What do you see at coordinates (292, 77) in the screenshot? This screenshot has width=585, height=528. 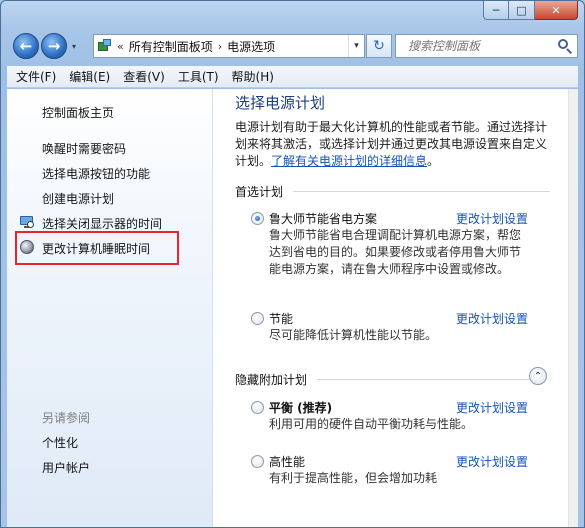 I see `menu-bar: 文件(F) 编辑(E) 查看(V) 工具(T) 帮助(H)` at bounding box center [292, 77].